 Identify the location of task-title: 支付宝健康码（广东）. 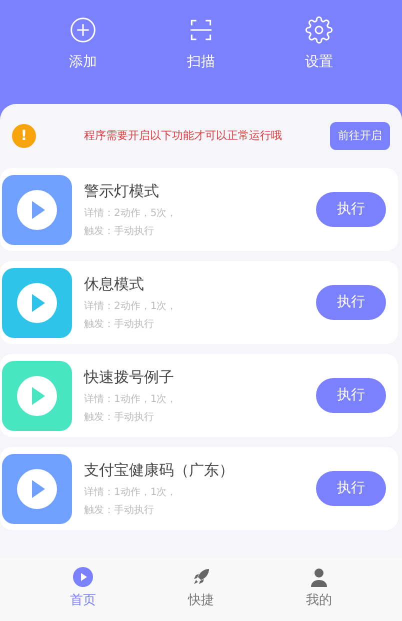
(159, 471).